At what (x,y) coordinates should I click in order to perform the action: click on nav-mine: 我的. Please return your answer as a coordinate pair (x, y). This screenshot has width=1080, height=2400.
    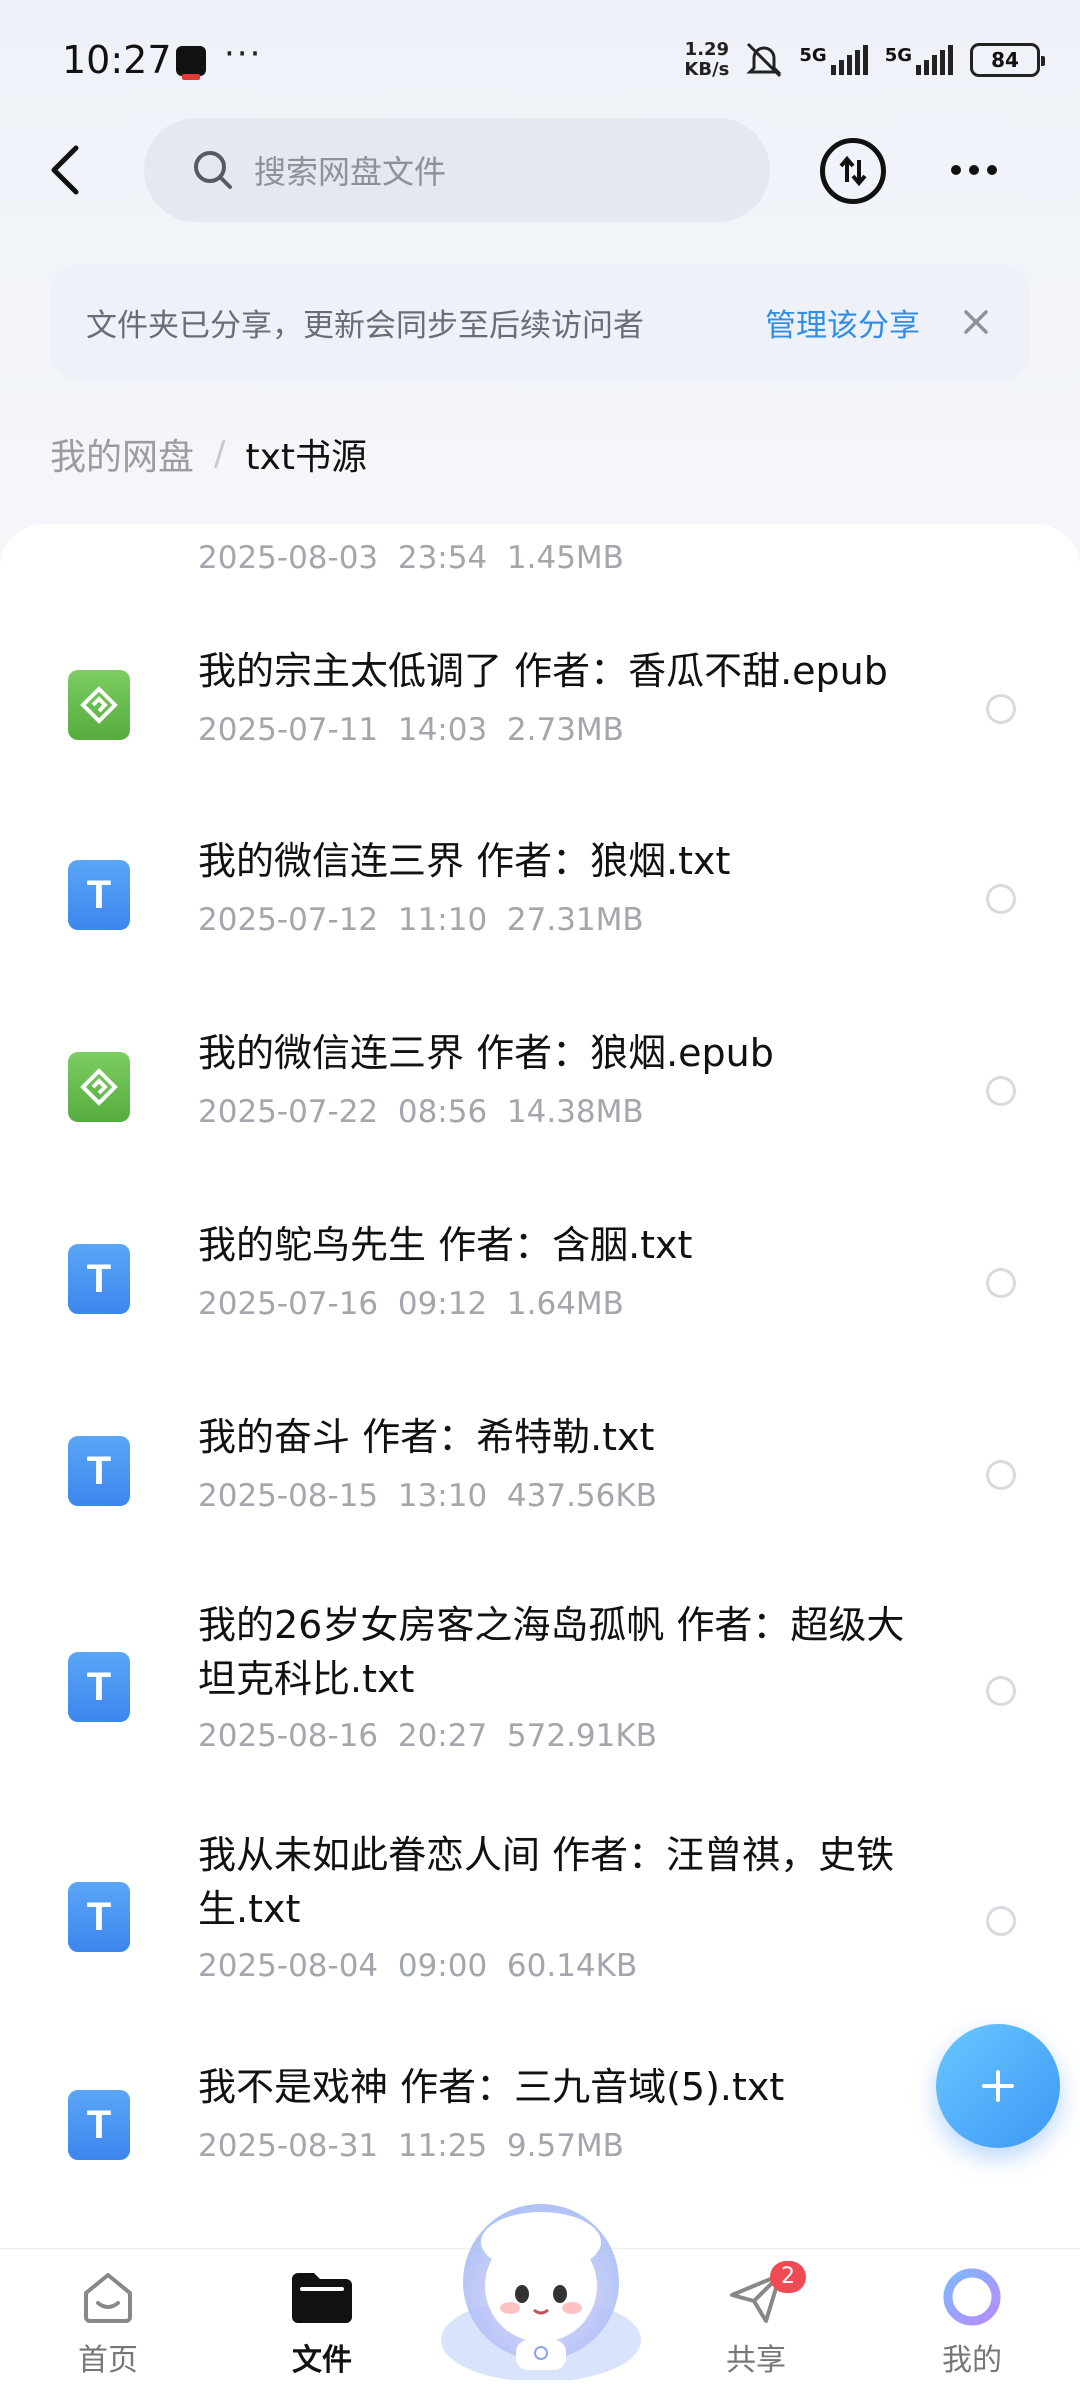
    Looking at the image, I should click on (972, 2322).